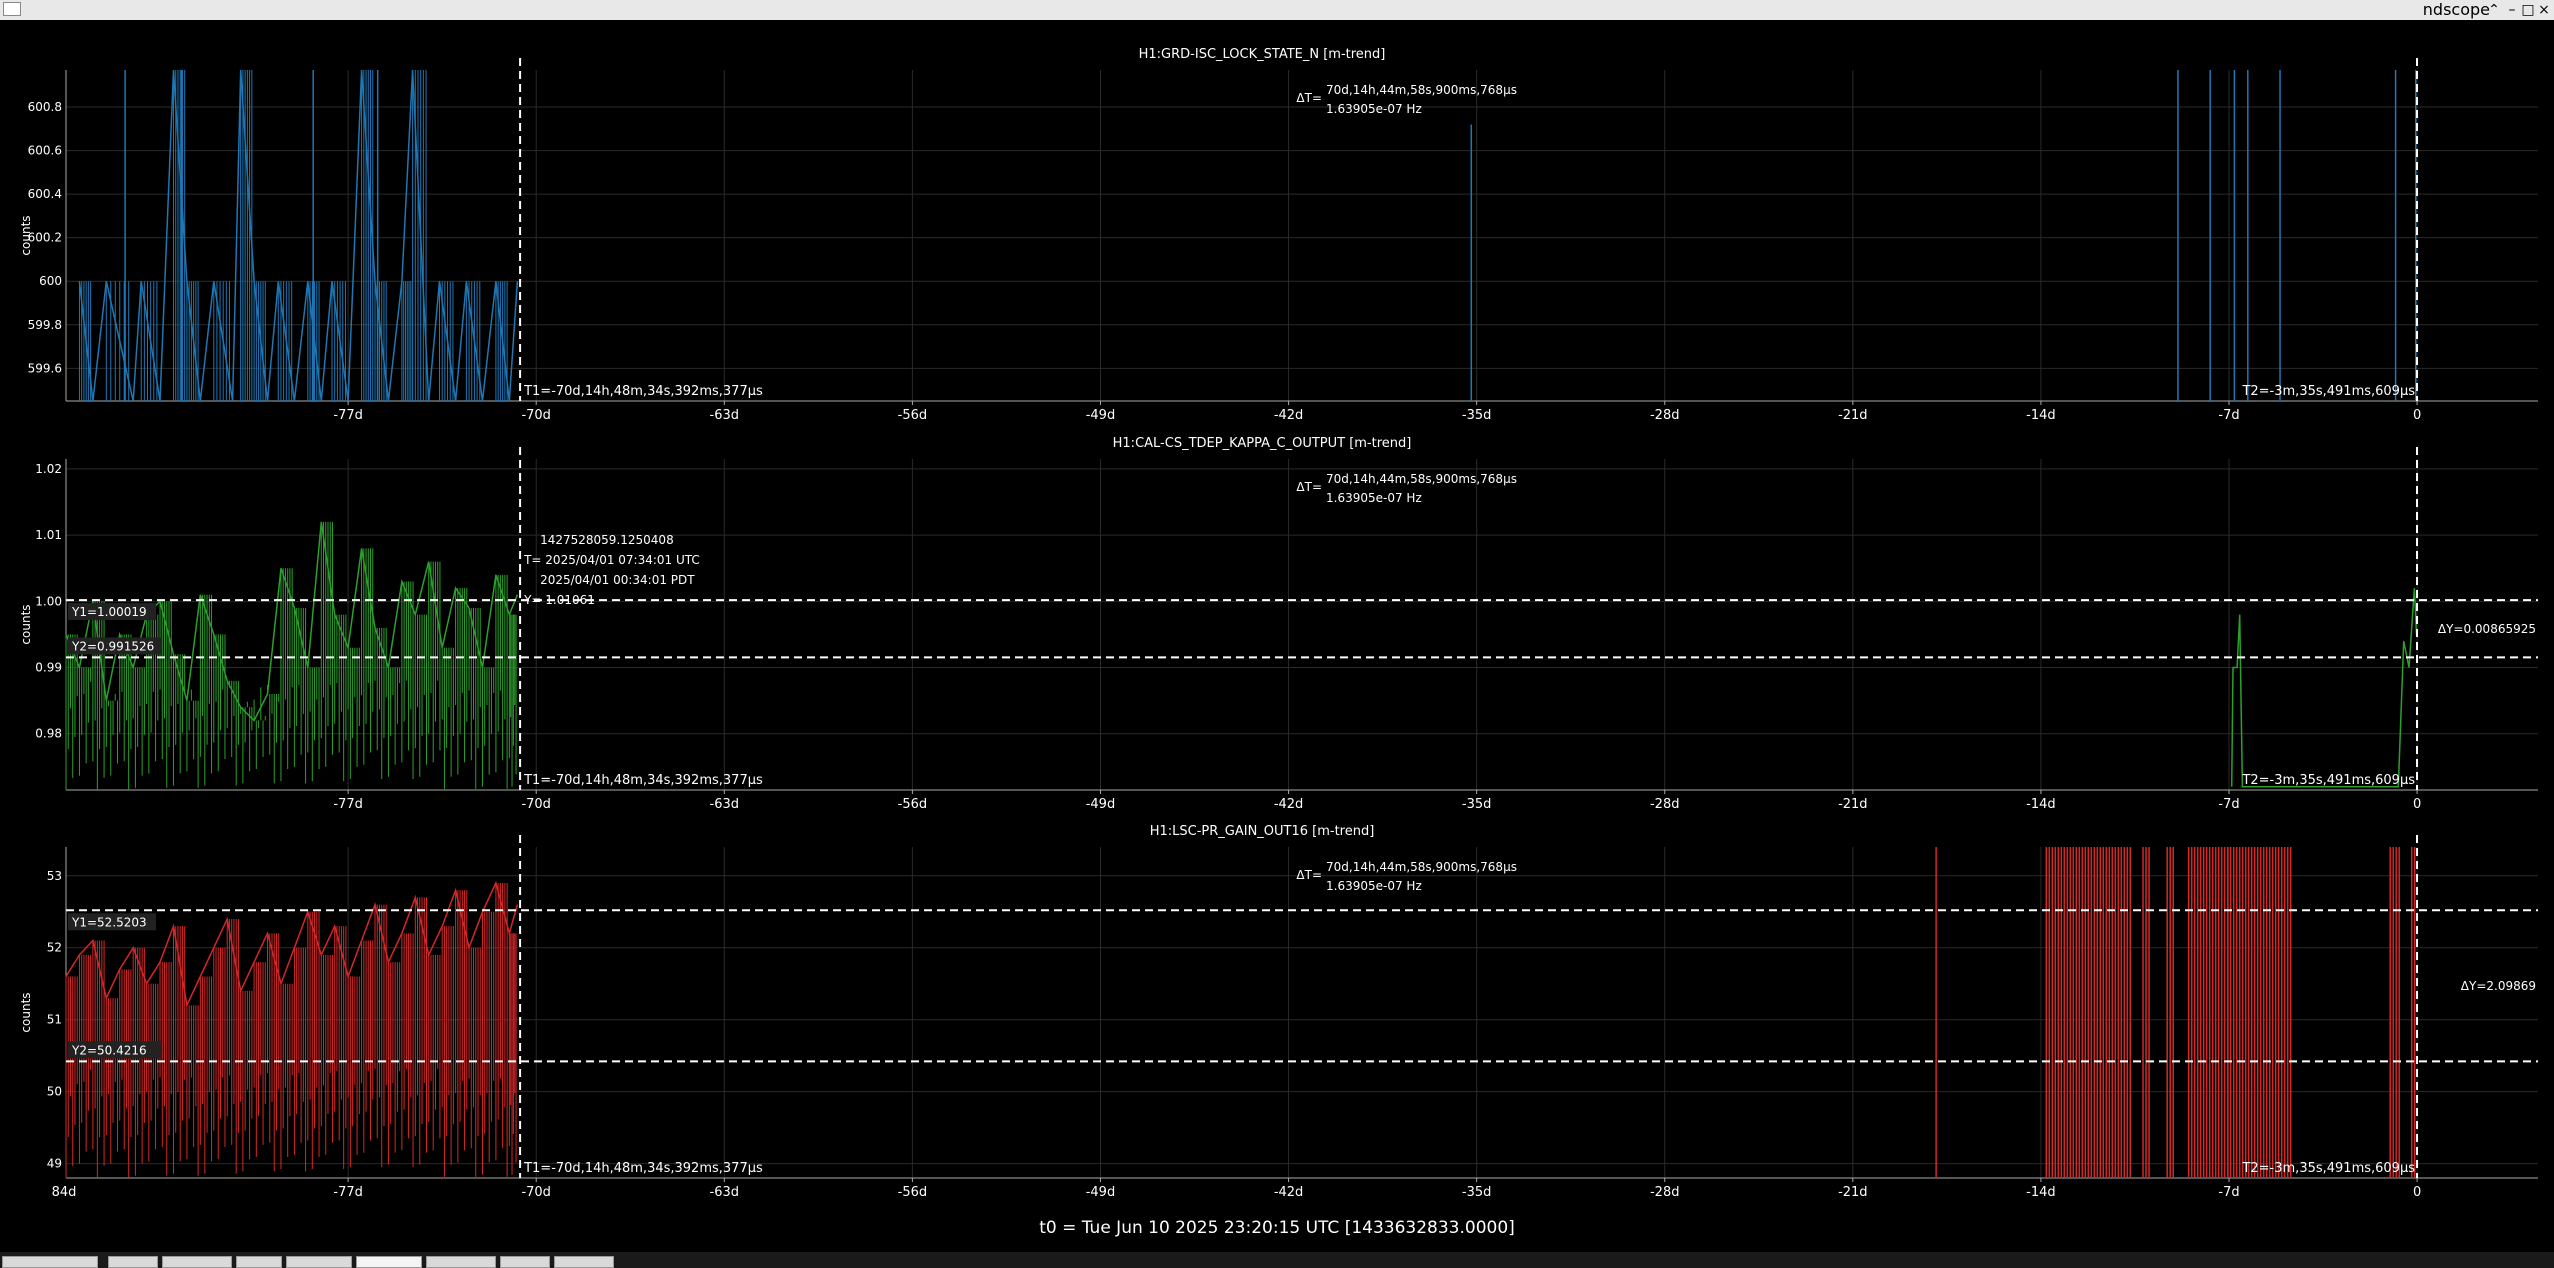  Describe the element at coordinates (559, 600) in the screenshot. I see `hover-y: Y= 1.01061` at that location.